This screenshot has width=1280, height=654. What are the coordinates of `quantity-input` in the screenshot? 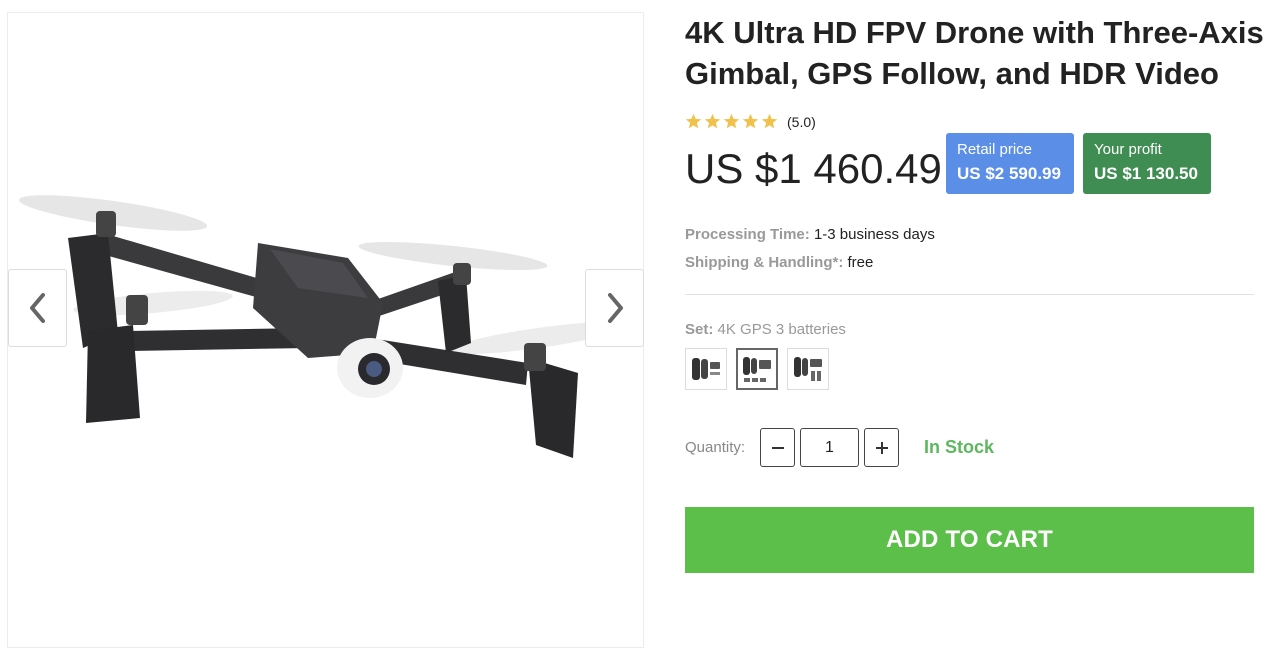 It's located at (829, 447).